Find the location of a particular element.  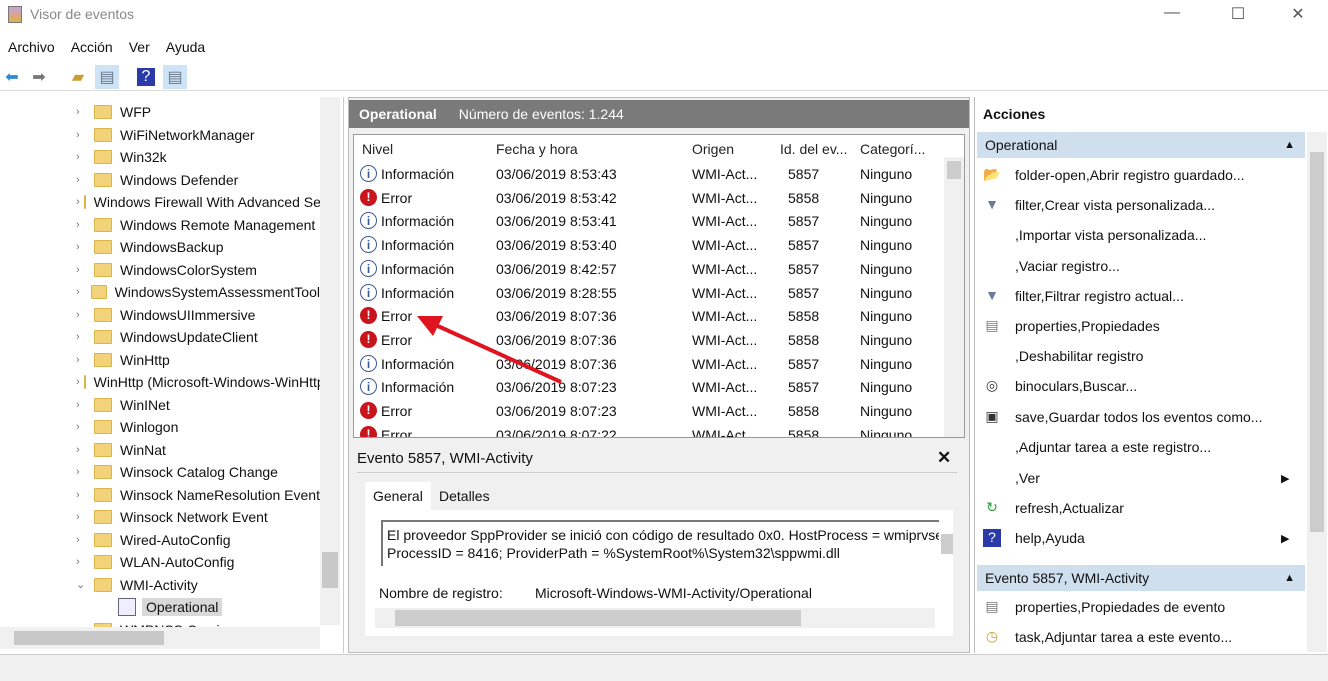

tree-item: › WinHttp is located at coordinates (160, 360).